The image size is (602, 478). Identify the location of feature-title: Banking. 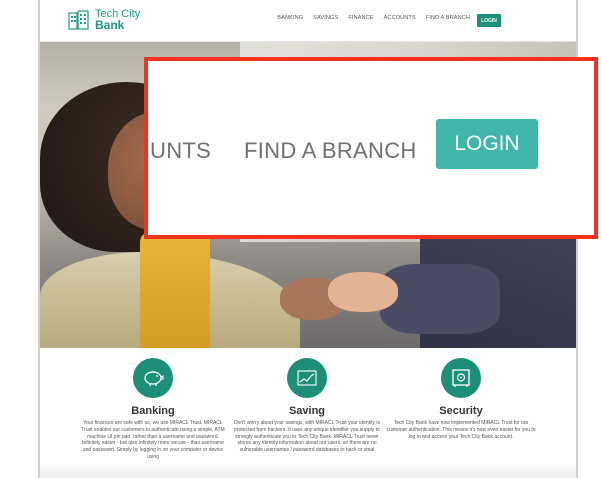
(153, 411).